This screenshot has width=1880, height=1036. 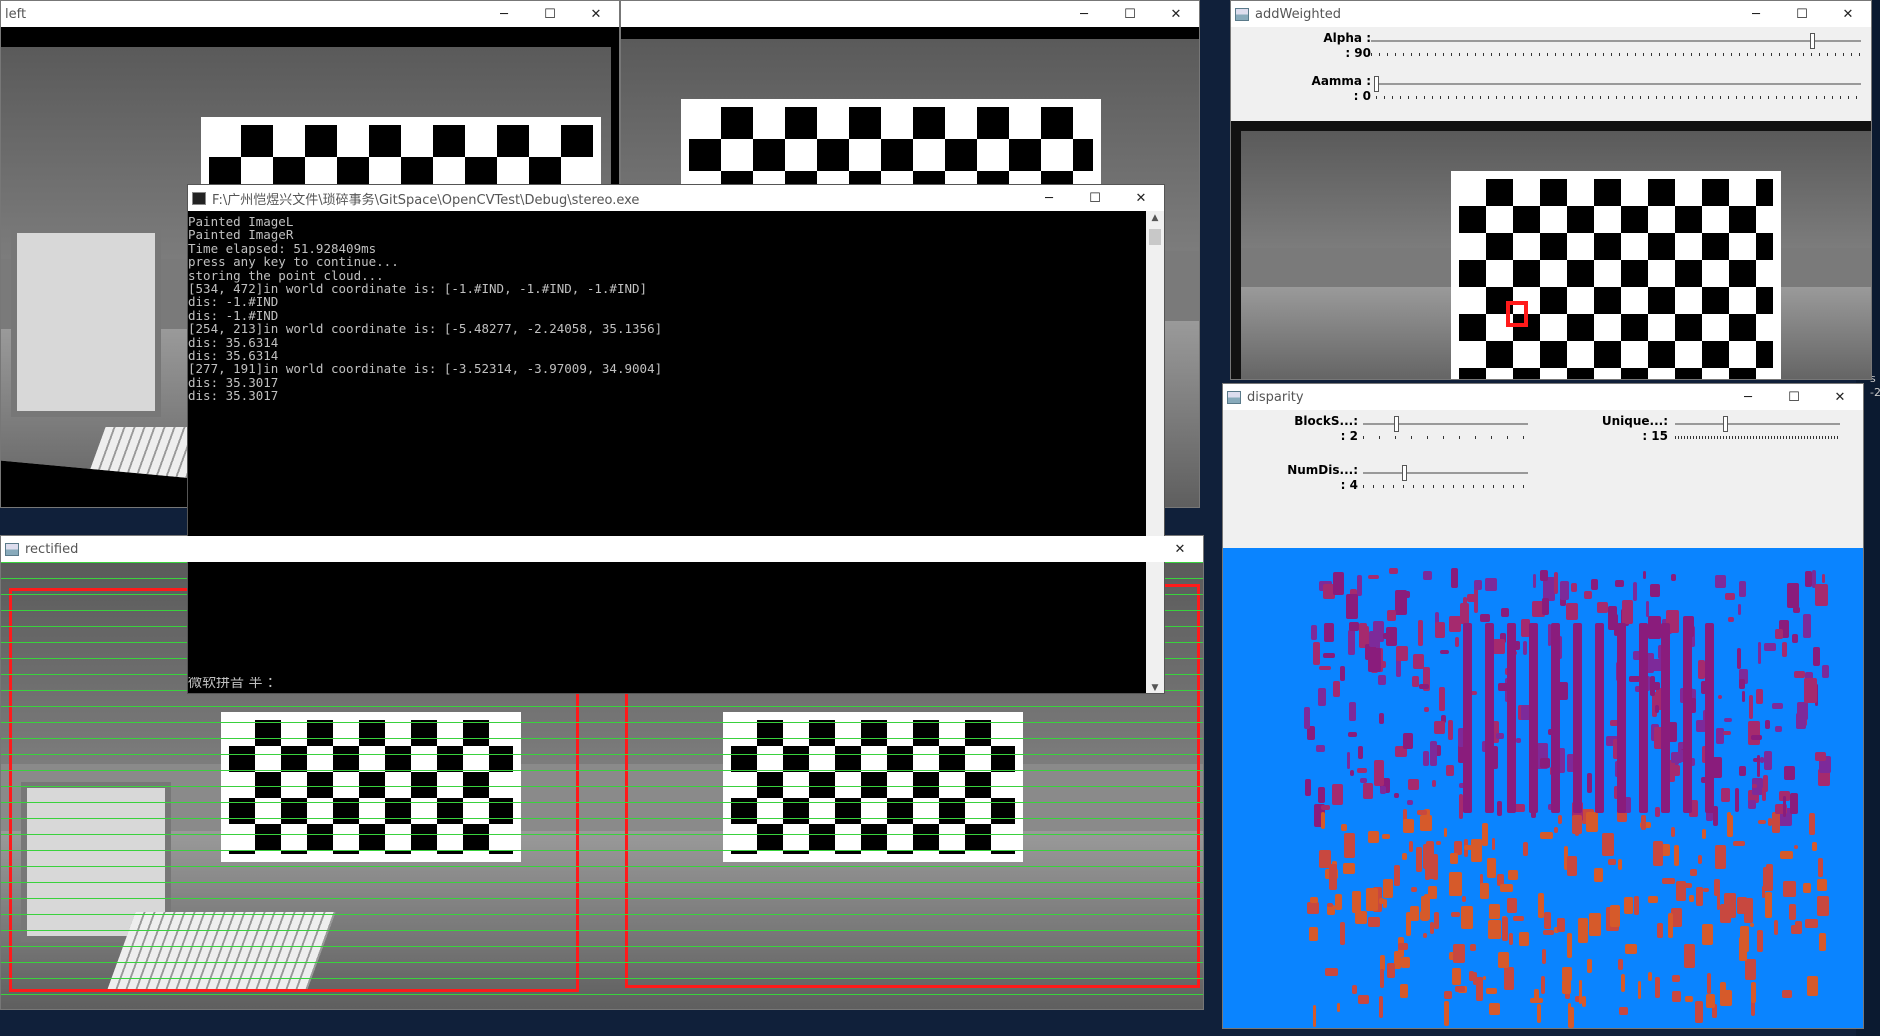 I want to click on aamma-track, so click(x=1618, y=84).